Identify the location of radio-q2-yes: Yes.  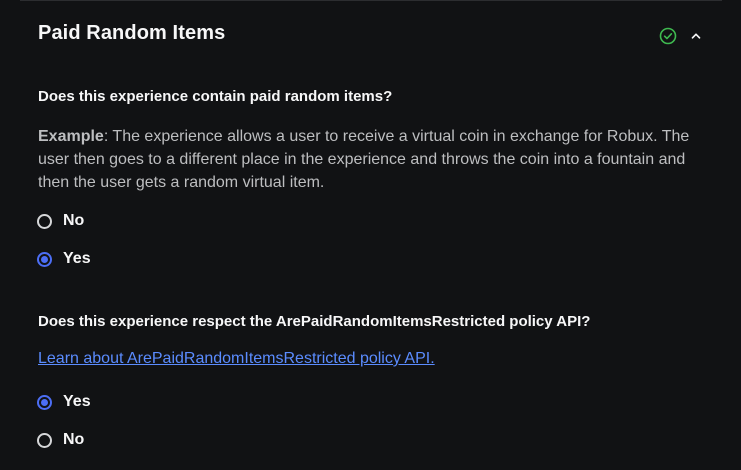
(64, 402).